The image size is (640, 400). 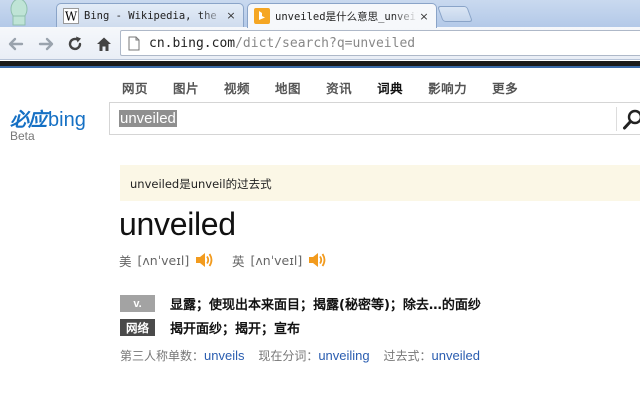 I want to click on logo-cn: 必应, so click(x=28, y=120).